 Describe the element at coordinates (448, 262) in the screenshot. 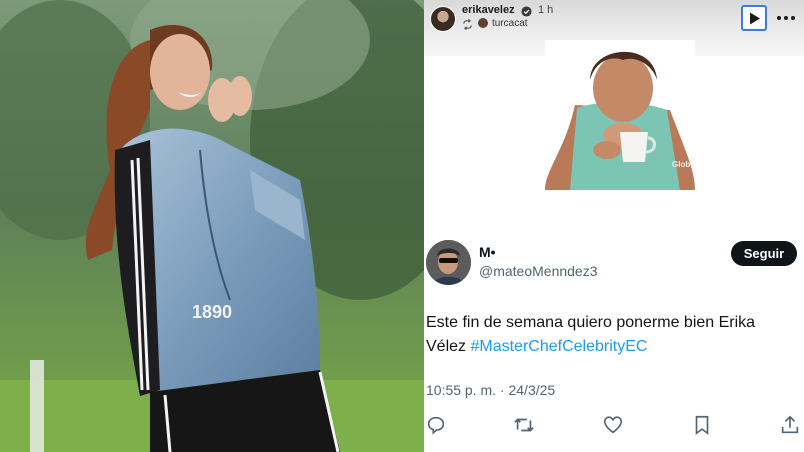

I see `tweet-author-avatar` at that location.